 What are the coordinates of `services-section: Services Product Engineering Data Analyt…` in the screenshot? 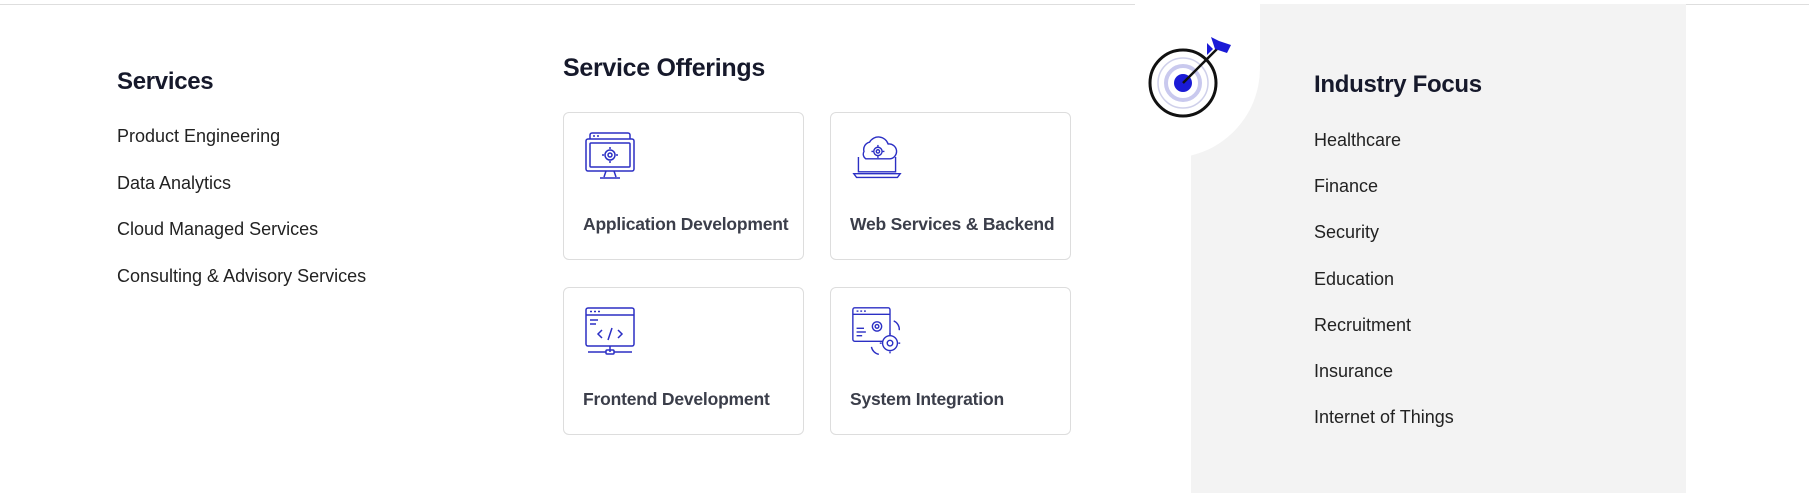 It's located at (277, 189).